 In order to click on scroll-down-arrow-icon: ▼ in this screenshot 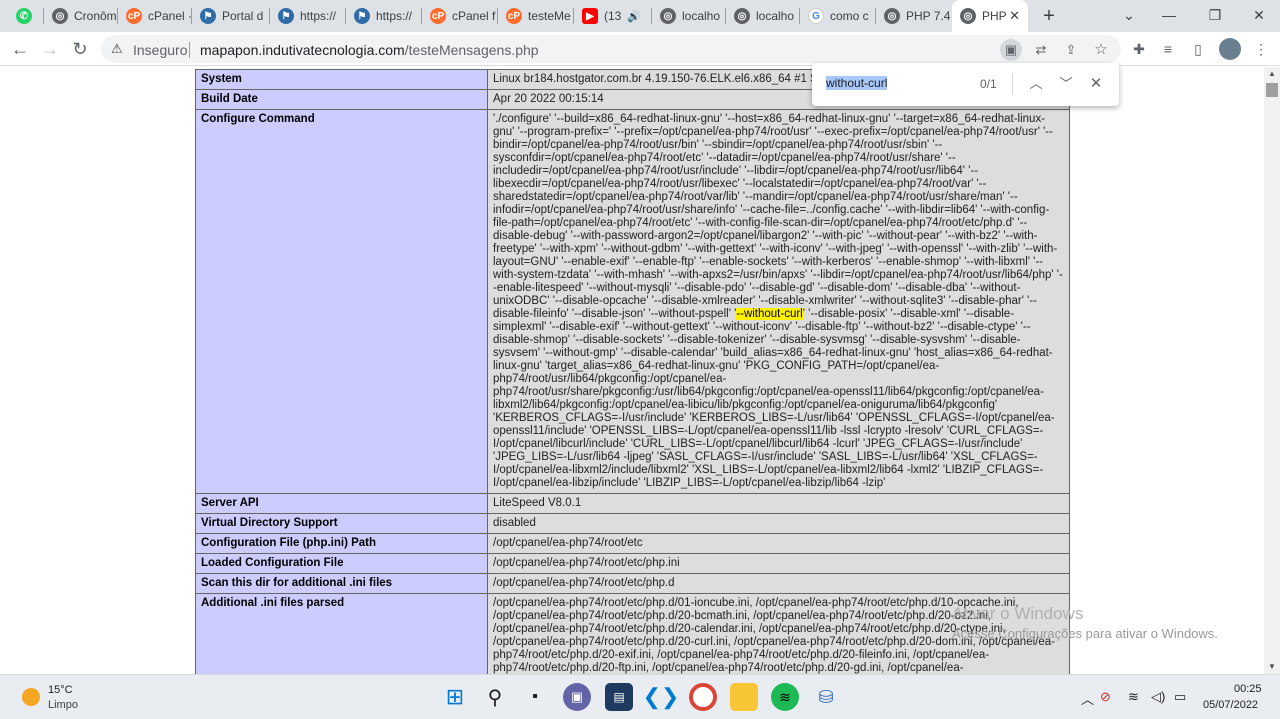, I will do `click(1272, 667)`.